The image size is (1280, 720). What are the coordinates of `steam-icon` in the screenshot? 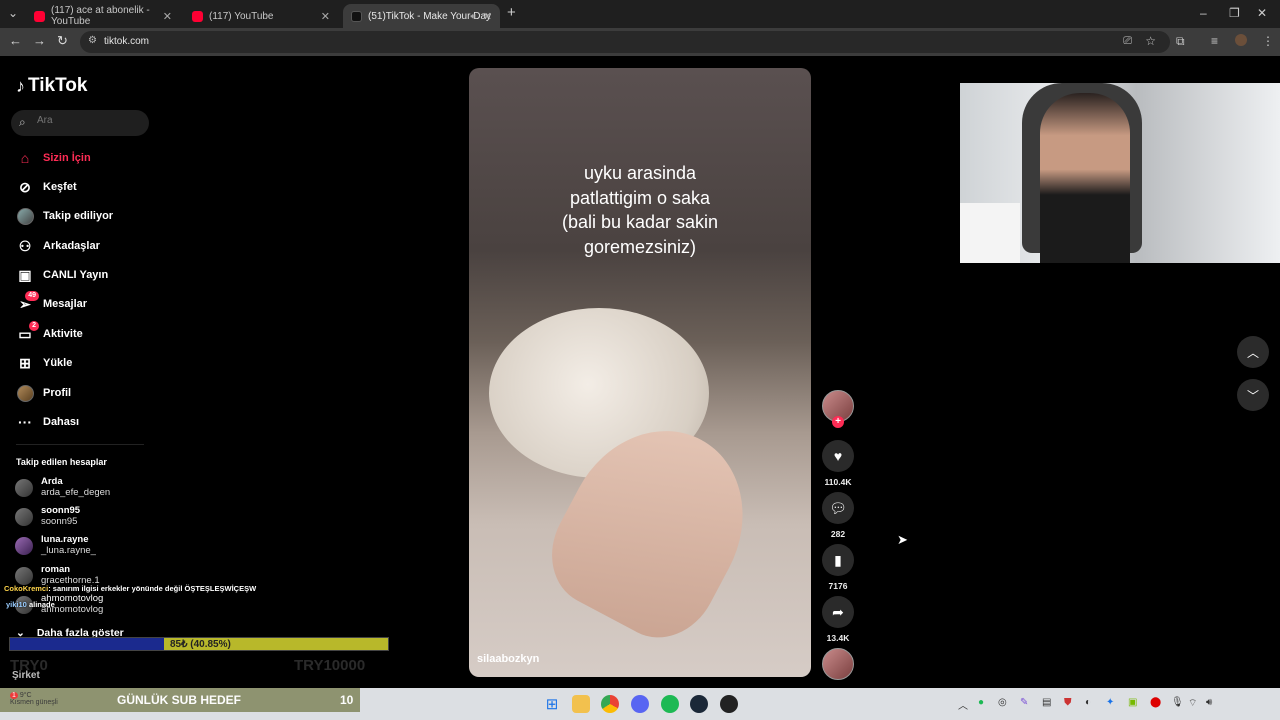 It's located at (699, 704).